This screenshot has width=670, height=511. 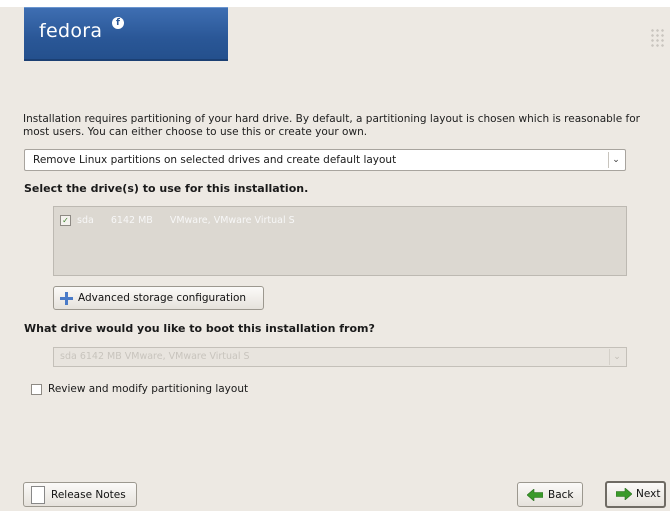 I want to click on top-strip, so click(x=335, y=3).